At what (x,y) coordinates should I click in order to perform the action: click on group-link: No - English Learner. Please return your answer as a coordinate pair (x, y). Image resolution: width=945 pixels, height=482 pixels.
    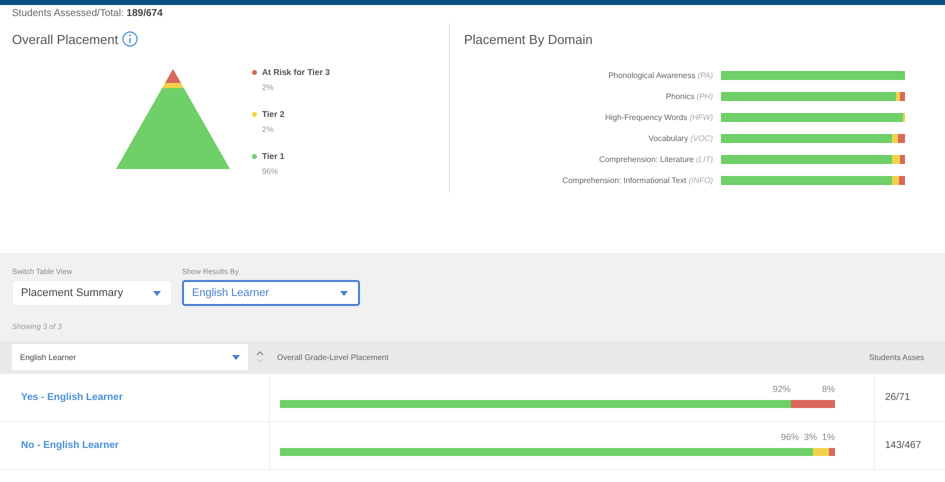
    Looking at the image, I should click on (70, 445).